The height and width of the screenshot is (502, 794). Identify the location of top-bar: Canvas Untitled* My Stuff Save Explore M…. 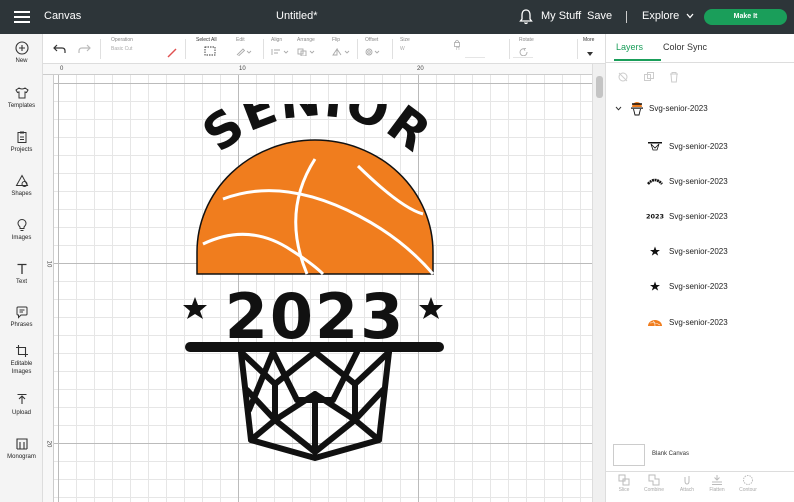
(397, 17).